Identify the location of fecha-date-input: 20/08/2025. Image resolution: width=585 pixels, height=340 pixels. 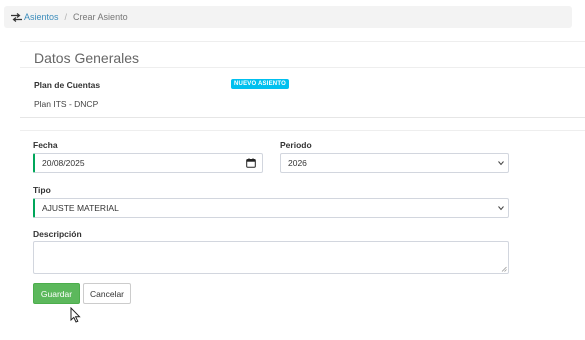
(148, 163).